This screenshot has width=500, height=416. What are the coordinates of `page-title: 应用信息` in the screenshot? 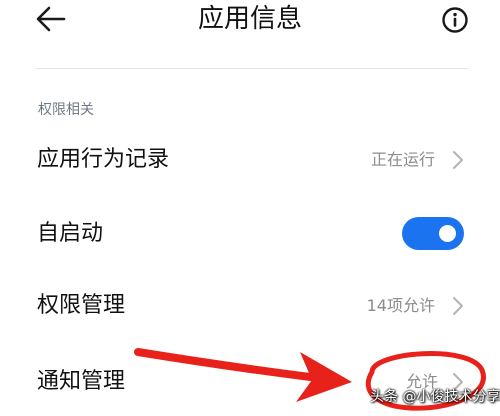 It's located at (249, 19).